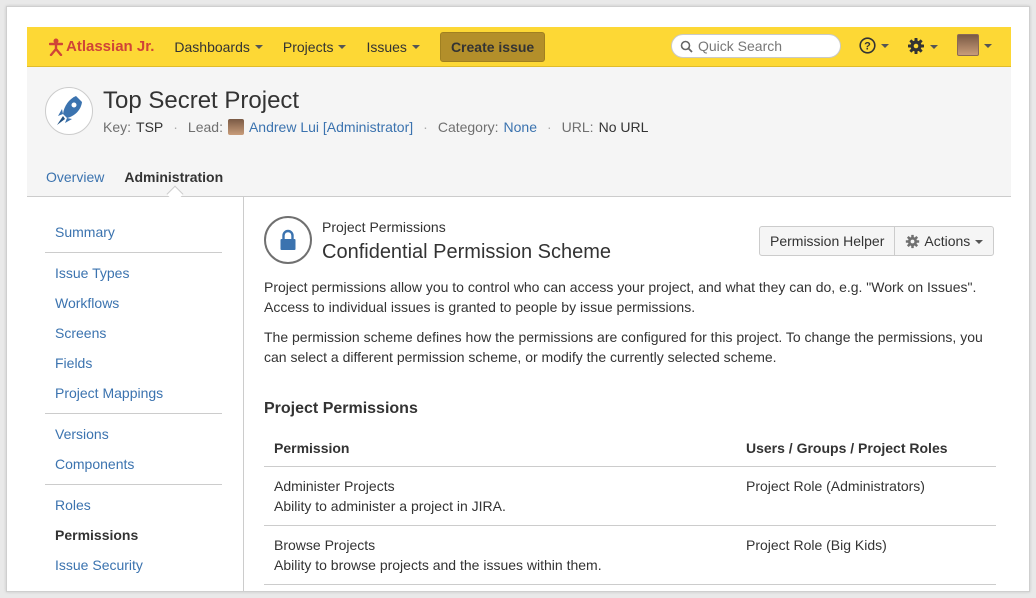 The image size is (1036, 598). I want to click on key-label: Key:, so click(117, 127).